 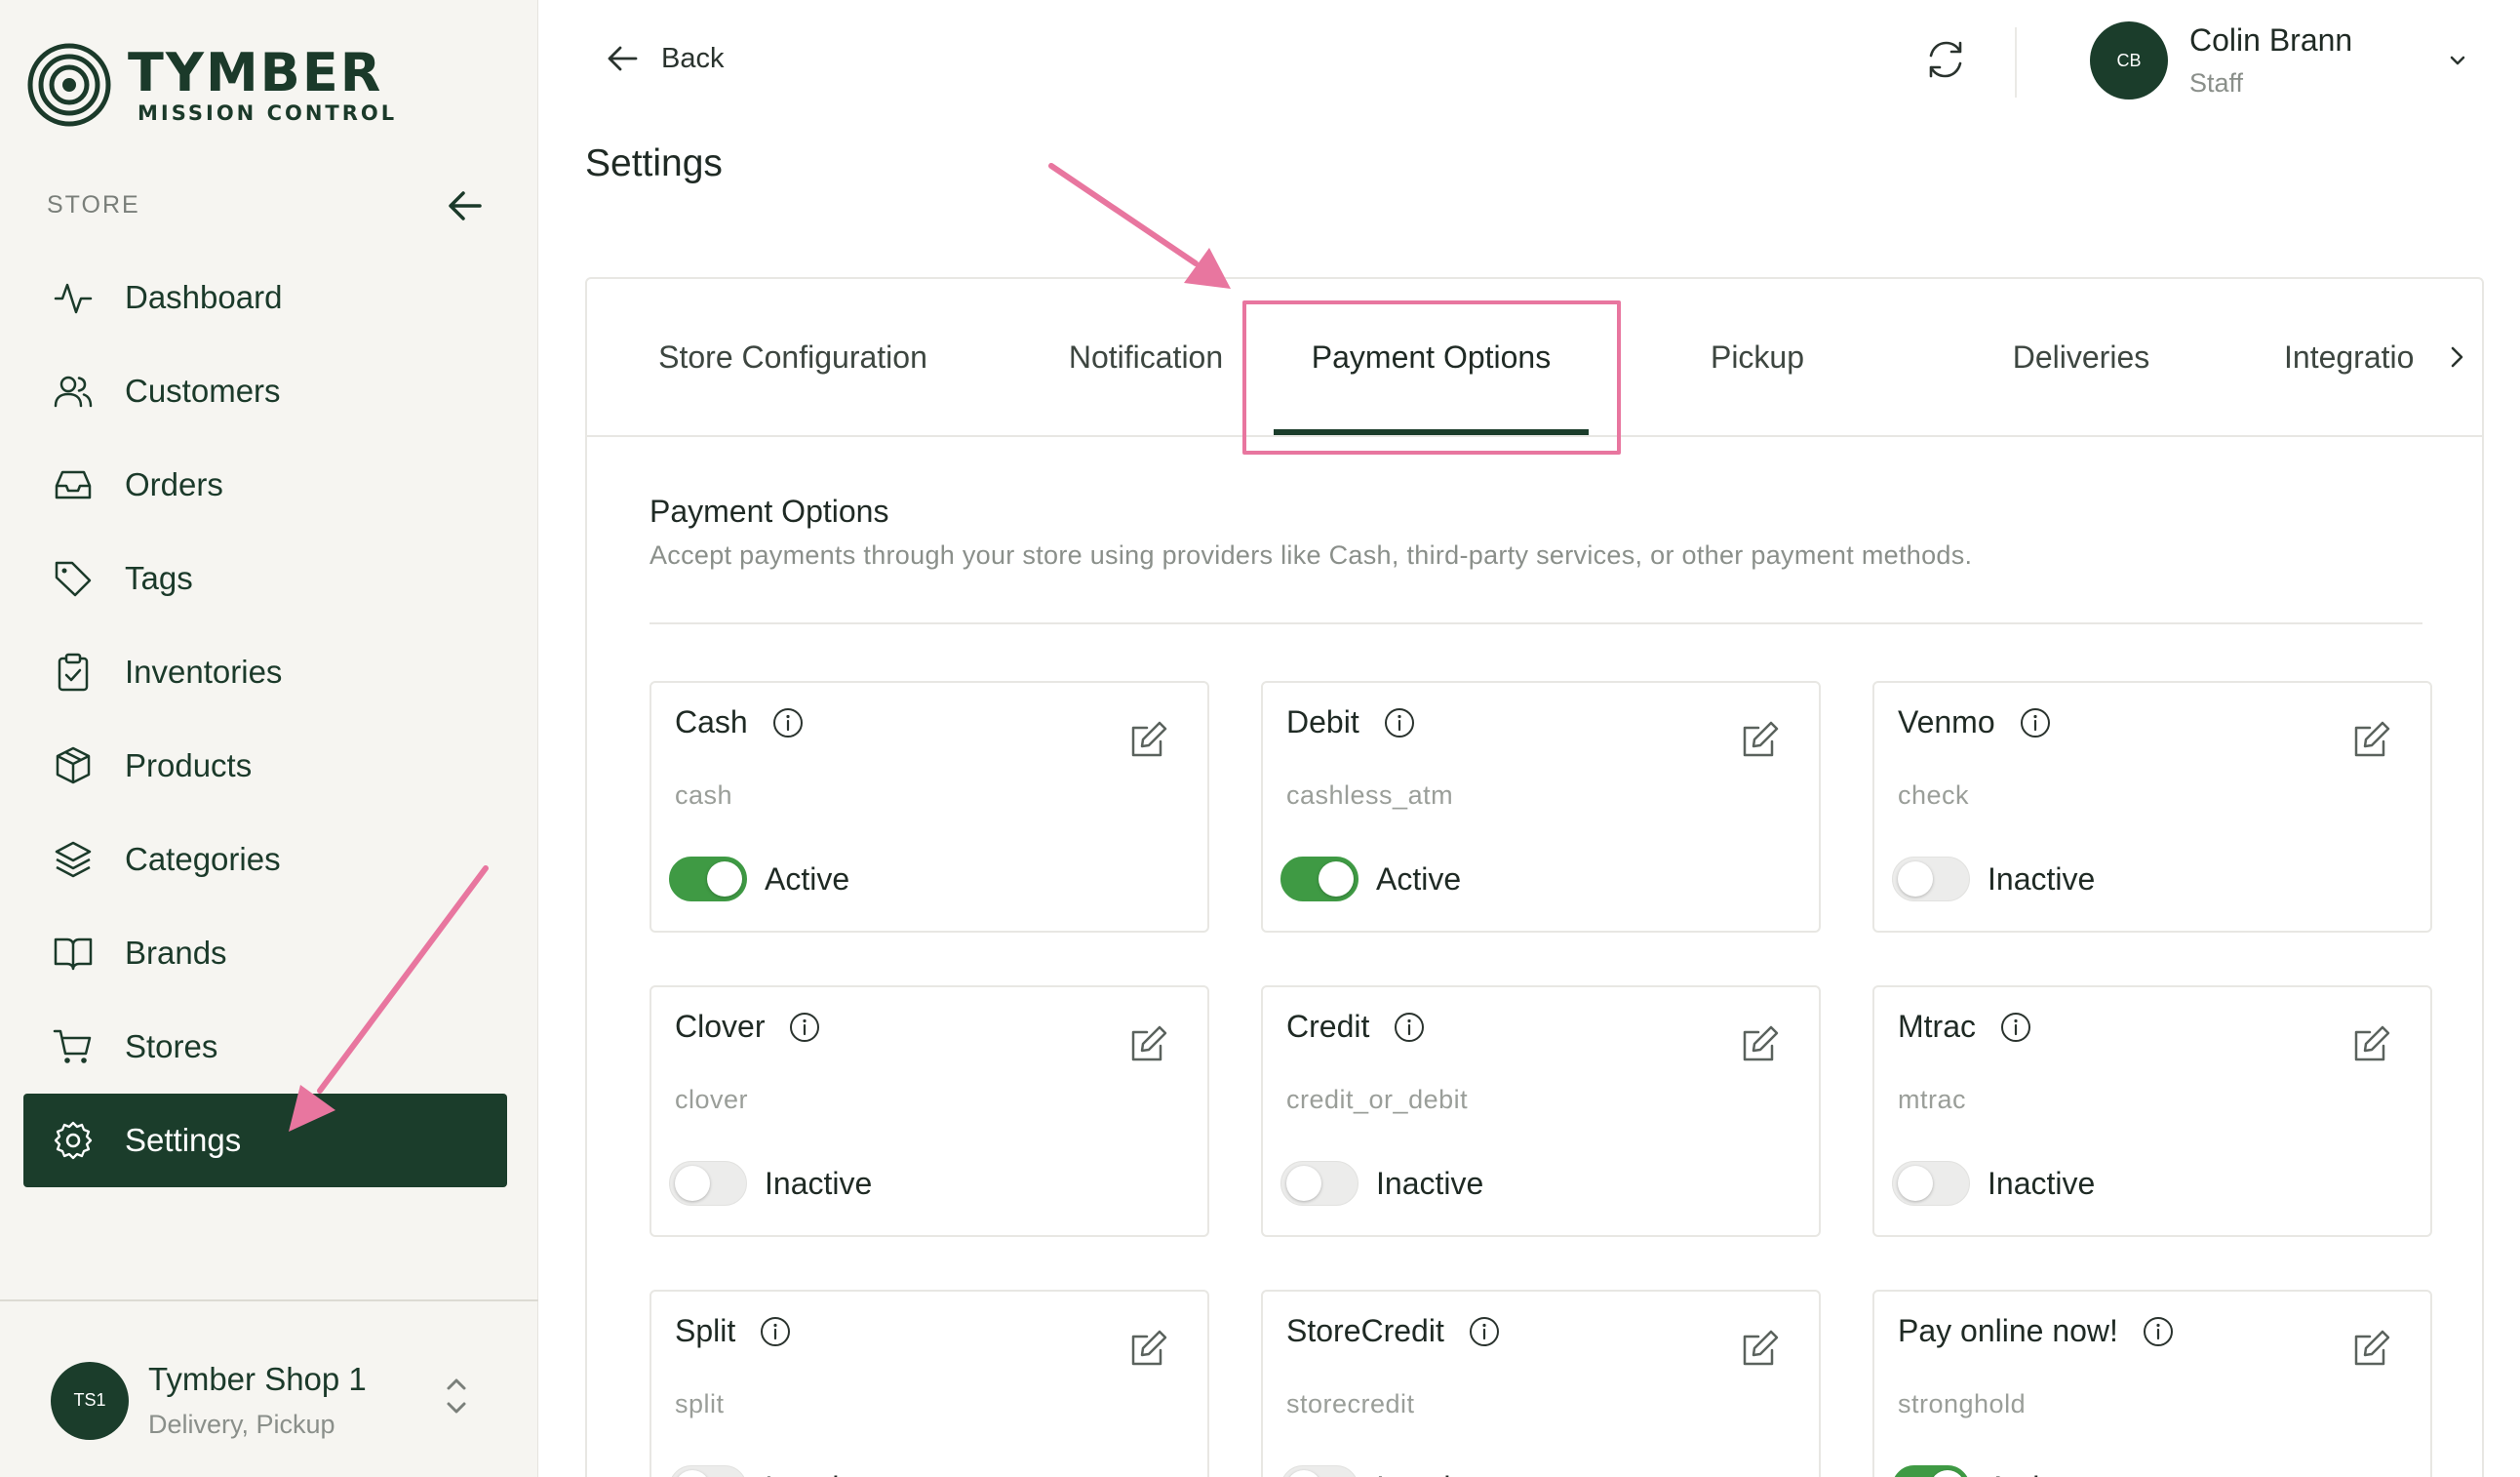 I want to click on sidebar-item-categories: Categories, so click(x=265, y=859).